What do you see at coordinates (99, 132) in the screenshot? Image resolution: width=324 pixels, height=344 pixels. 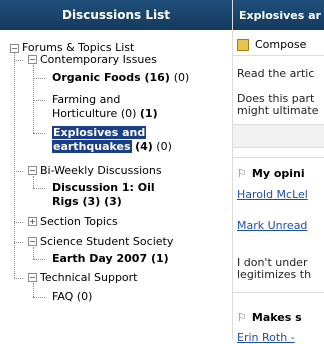 I see `topic-name-line1: Explosives and` at bounding box center [99, 132].